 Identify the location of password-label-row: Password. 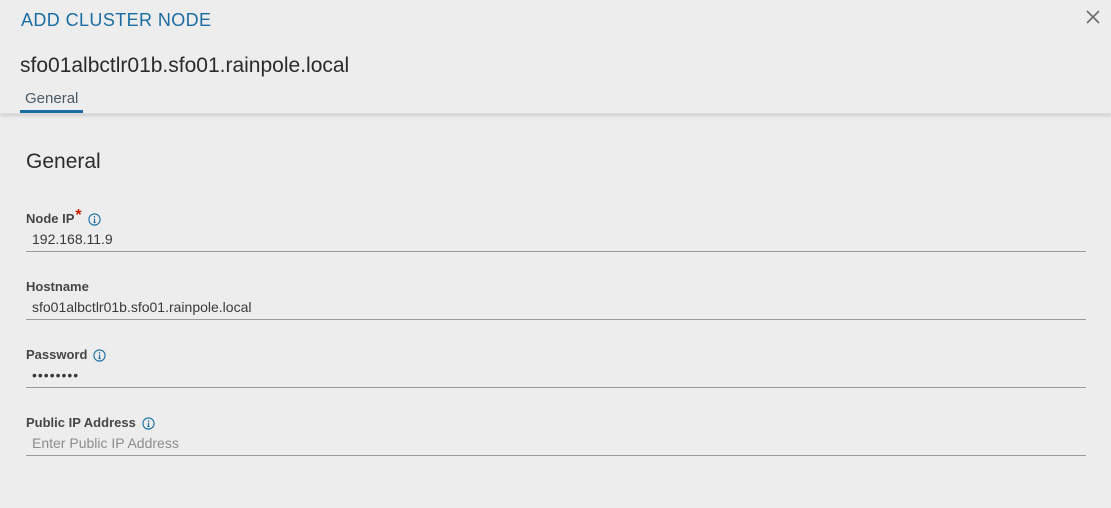
(556, 355).